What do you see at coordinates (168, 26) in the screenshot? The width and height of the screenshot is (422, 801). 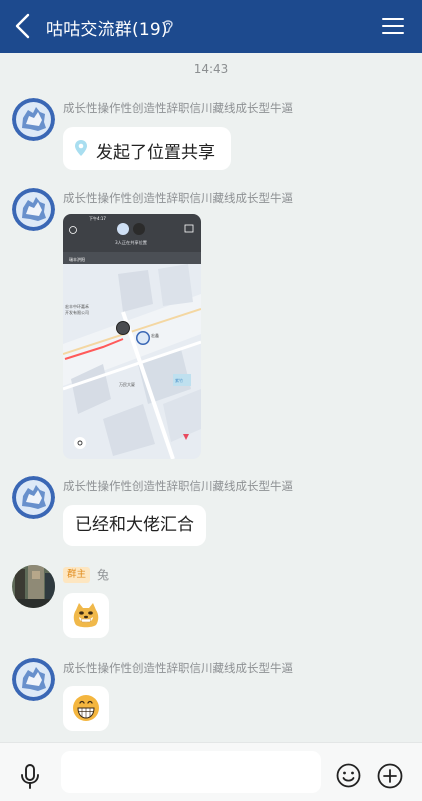 I see `ear-icon` at bounding box center [168, 26].